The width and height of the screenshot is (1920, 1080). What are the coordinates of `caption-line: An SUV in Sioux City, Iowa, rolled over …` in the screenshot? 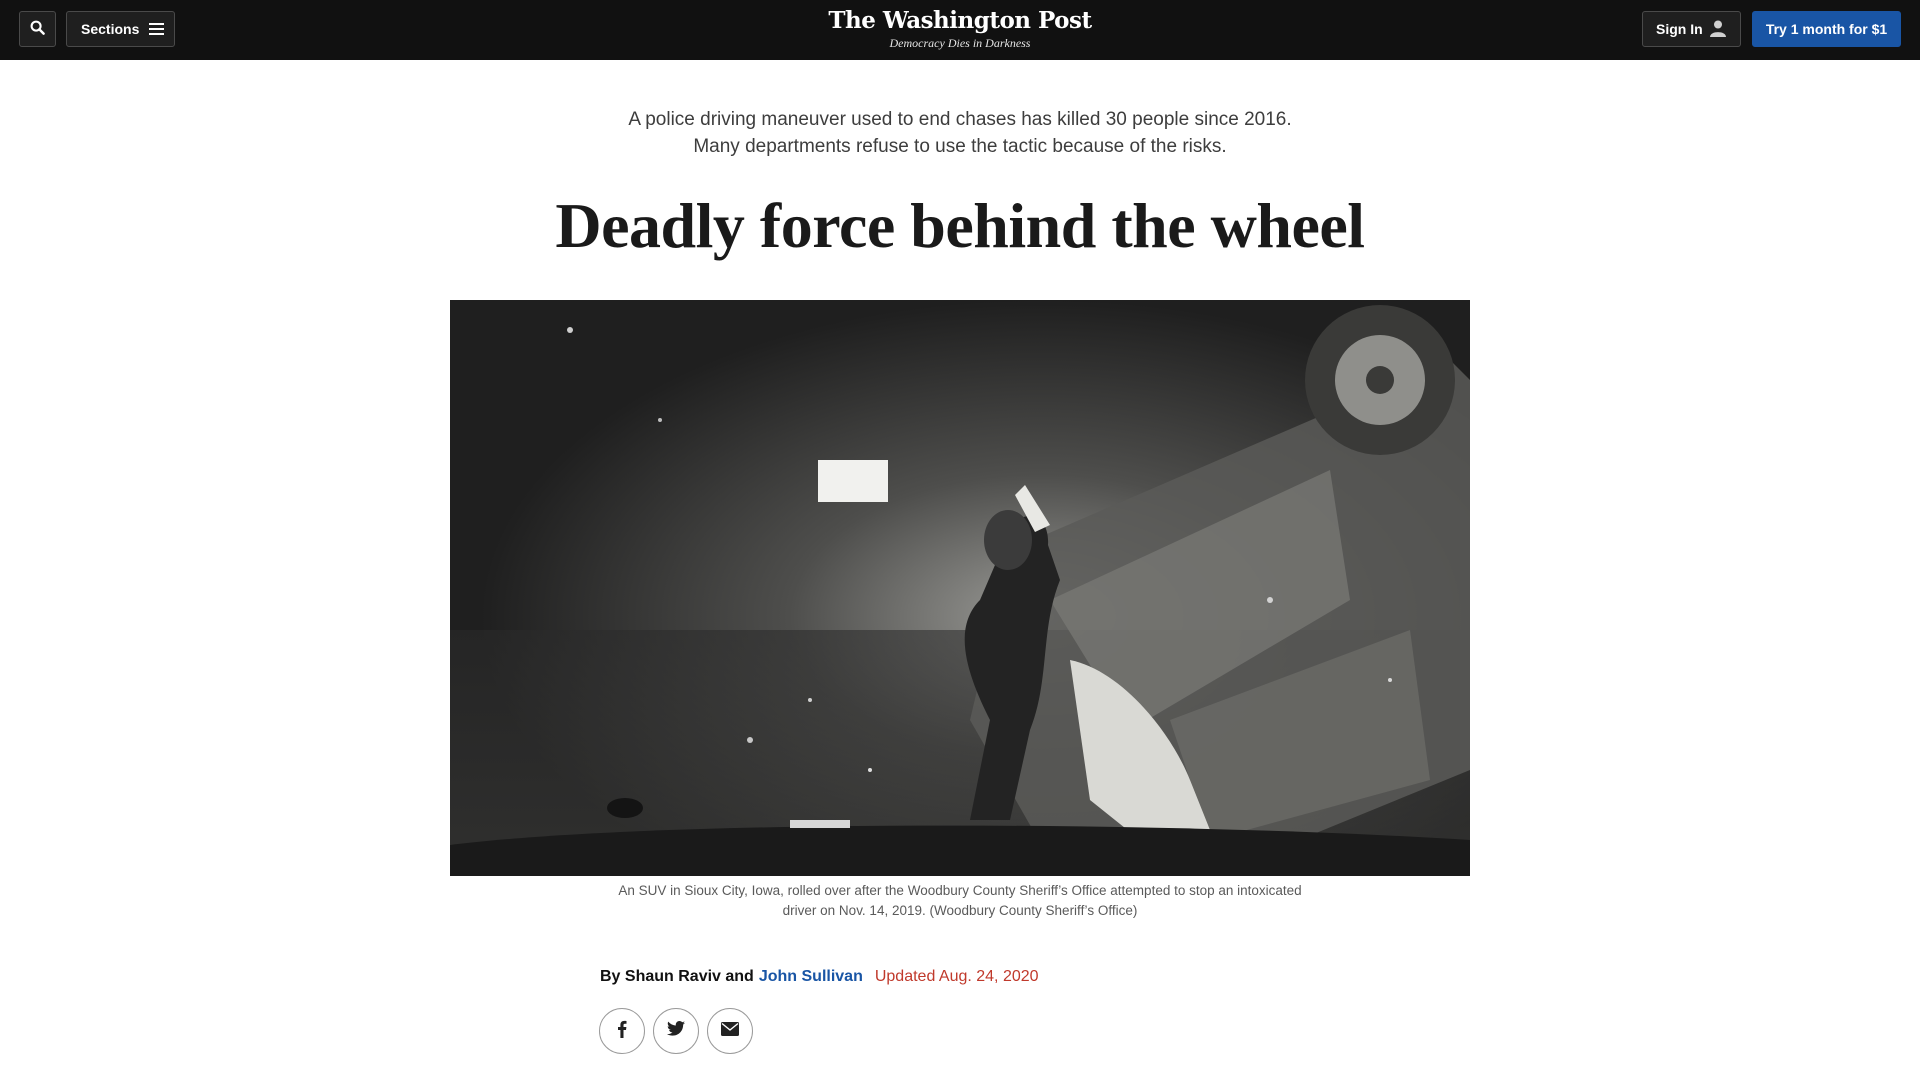 It's located at (960, 890).